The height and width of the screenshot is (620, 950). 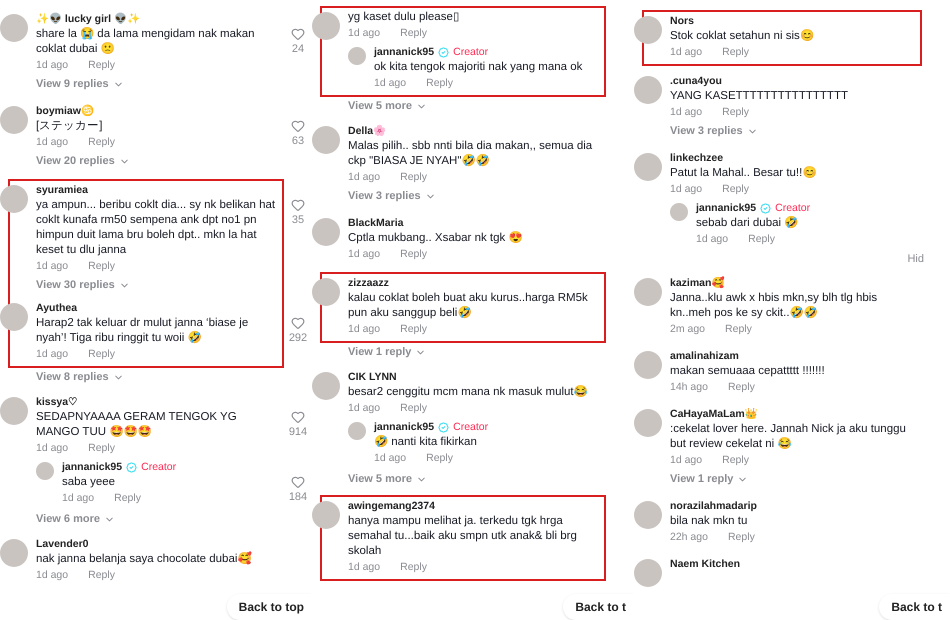 I want to click on comment-text: ya ampun... beribu coklt dia... sy nk belikan hat coklt kunafa rm50 sempena ank dpt no1 pn himpun duit lama bru boleh dpt.. mkn la hat keset tu dlu janna, so click(x=156, y=228).